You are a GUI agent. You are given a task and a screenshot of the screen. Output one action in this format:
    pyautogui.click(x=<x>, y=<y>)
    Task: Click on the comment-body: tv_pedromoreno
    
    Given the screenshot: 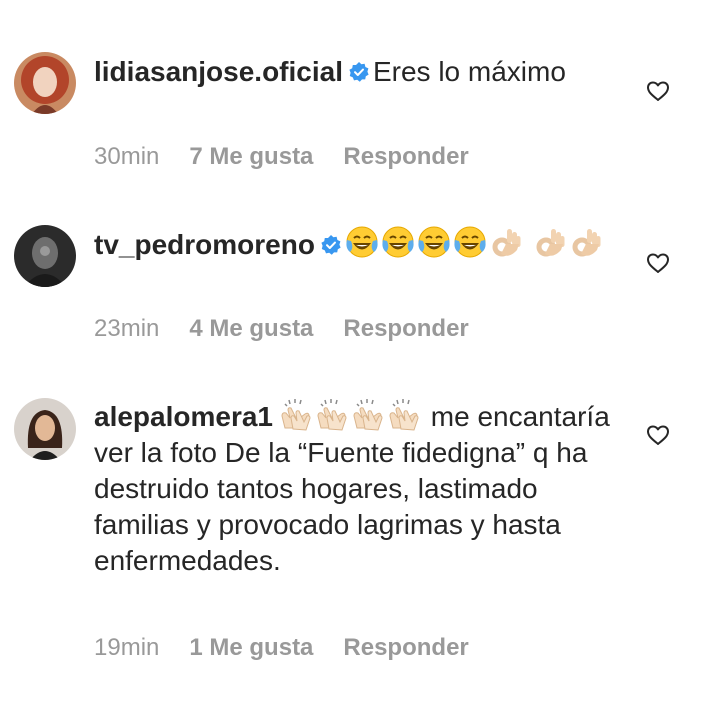 What is the action you would take?
    pyautogui.click(x=354, y=244)
    